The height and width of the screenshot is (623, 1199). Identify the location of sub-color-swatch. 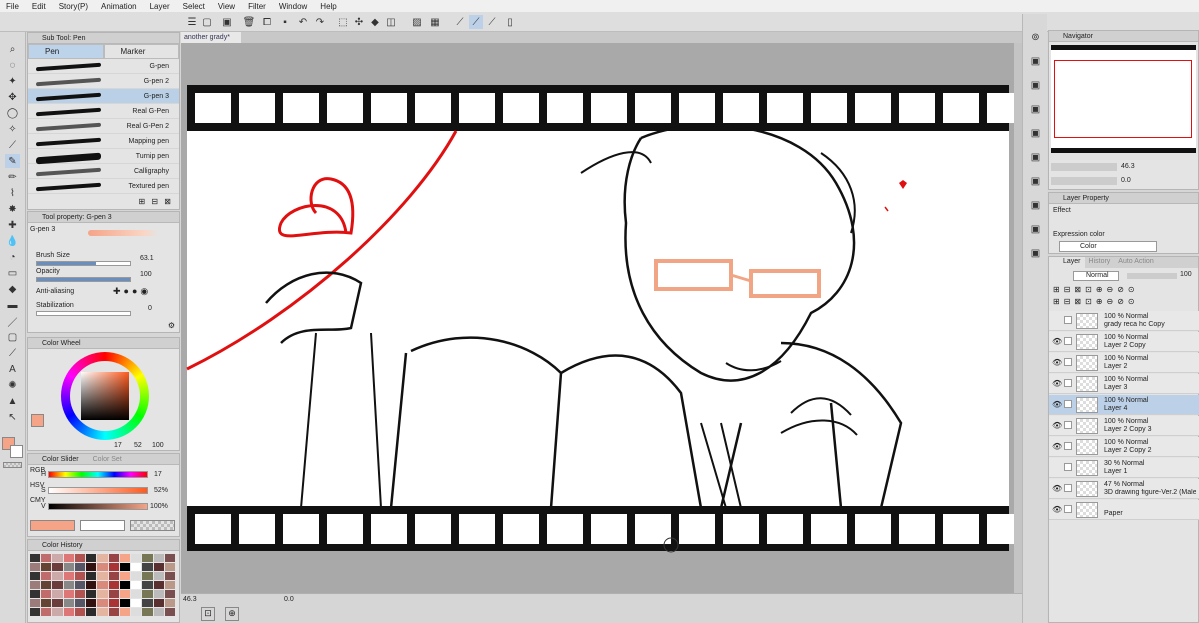
(16, 451).